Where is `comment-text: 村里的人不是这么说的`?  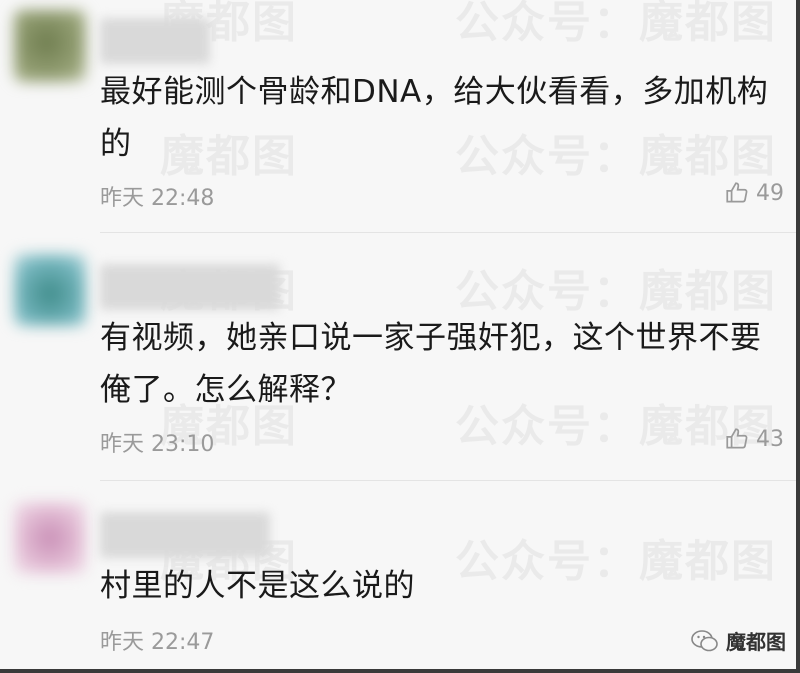
comment-text: 村里的人不是这么说的 is located at coordinates (257, 586).